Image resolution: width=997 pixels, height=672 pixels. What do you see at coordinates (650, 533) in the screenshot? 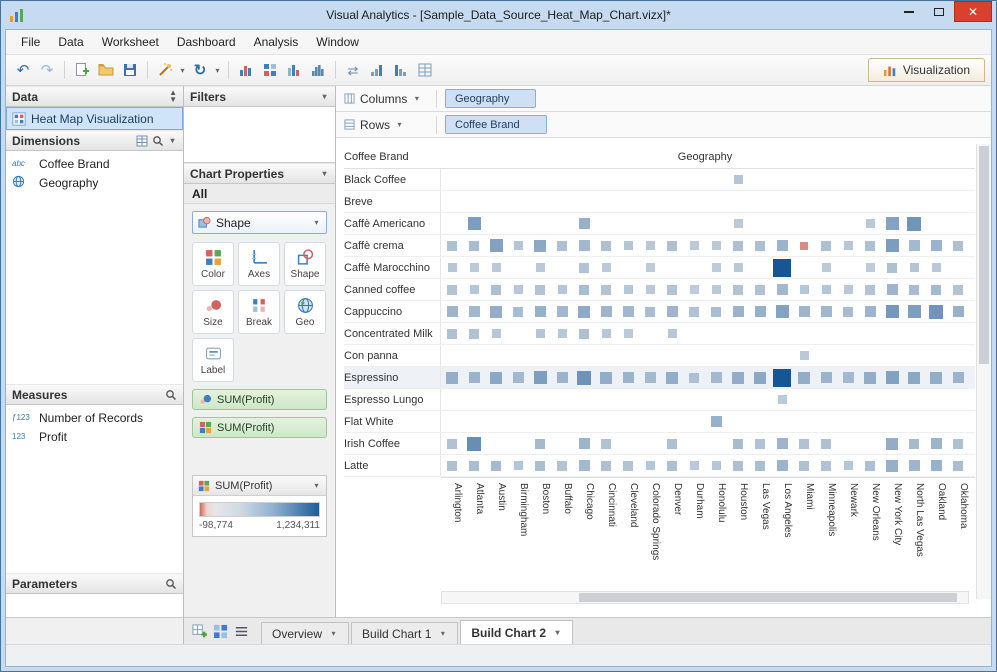
I see `column-label: Colorado Springs` at bounding box center [650, 533].